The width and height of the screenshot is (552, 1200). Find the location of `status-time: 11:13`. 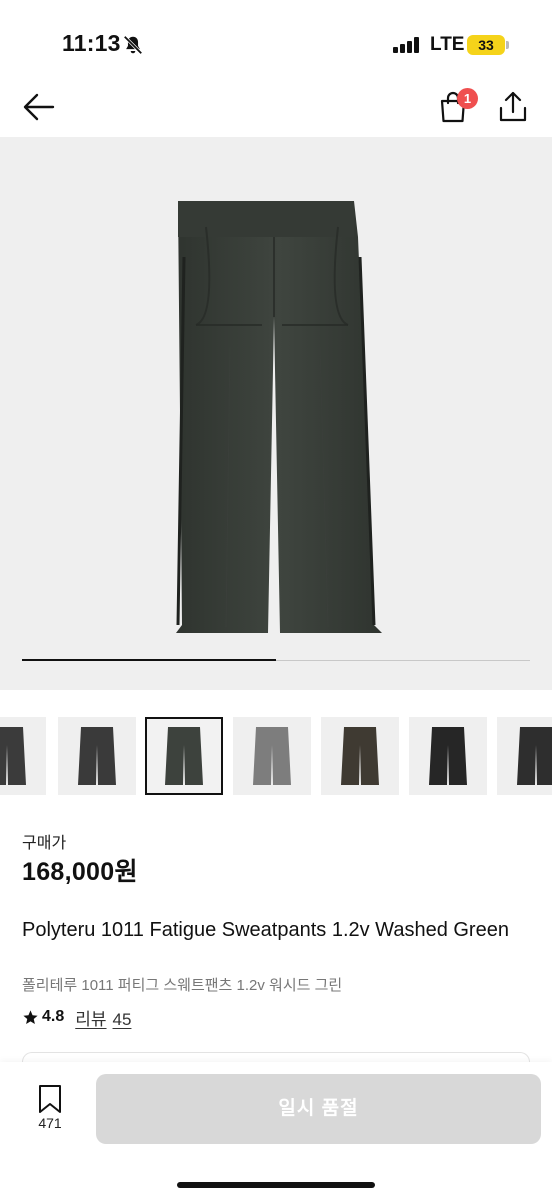

status-time: 11:13 is located at coordinates (91, 43).